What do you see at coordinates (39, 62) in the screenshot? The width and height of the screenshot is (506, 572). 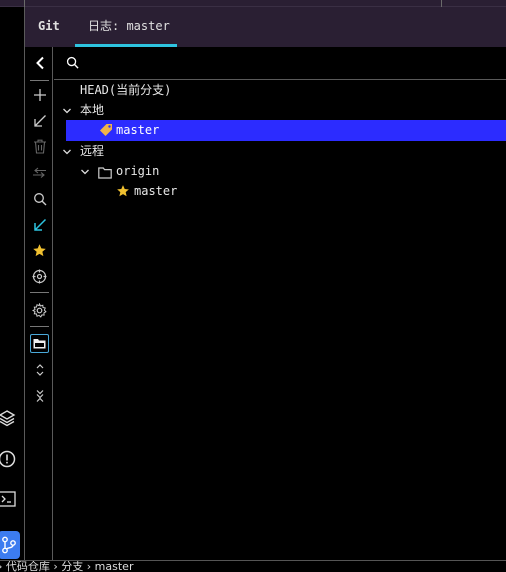 I see `collapse-left-icon` at bounding box center [39, 62].